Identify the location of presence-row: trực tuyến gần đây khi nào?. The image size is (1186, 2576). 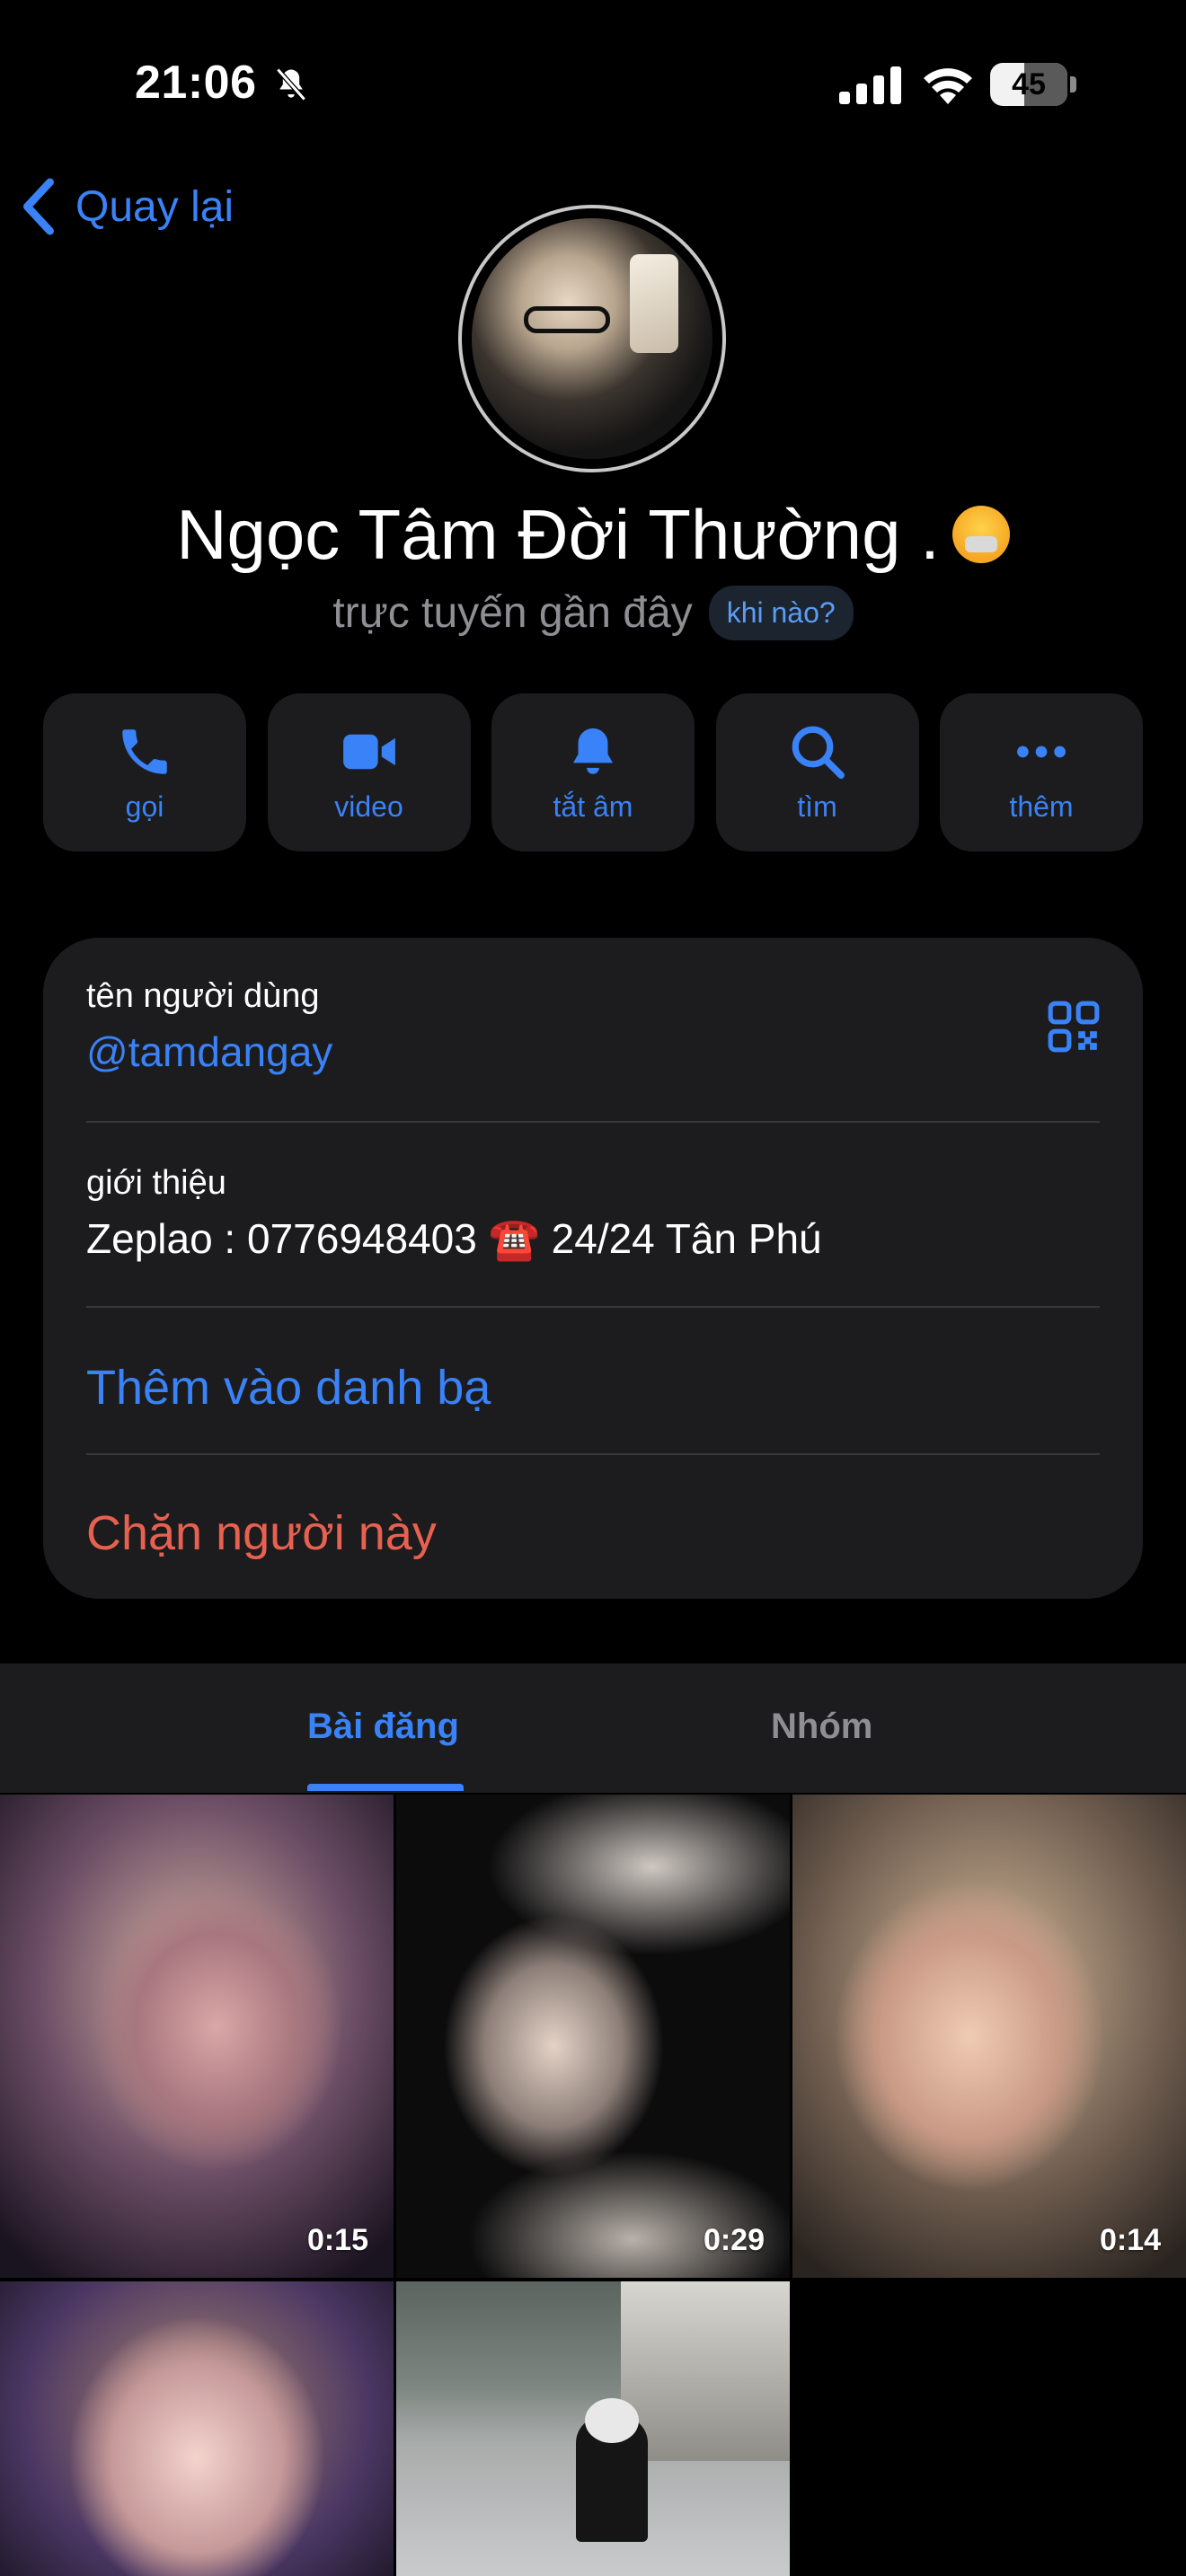
(593, 613).